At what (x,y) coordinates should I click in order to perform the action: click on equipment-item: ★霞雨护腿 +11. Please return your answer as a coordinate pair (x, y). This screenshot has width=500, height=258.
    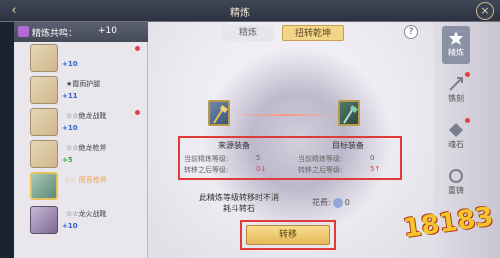
    Looking at the image, I should click on (81, 91).